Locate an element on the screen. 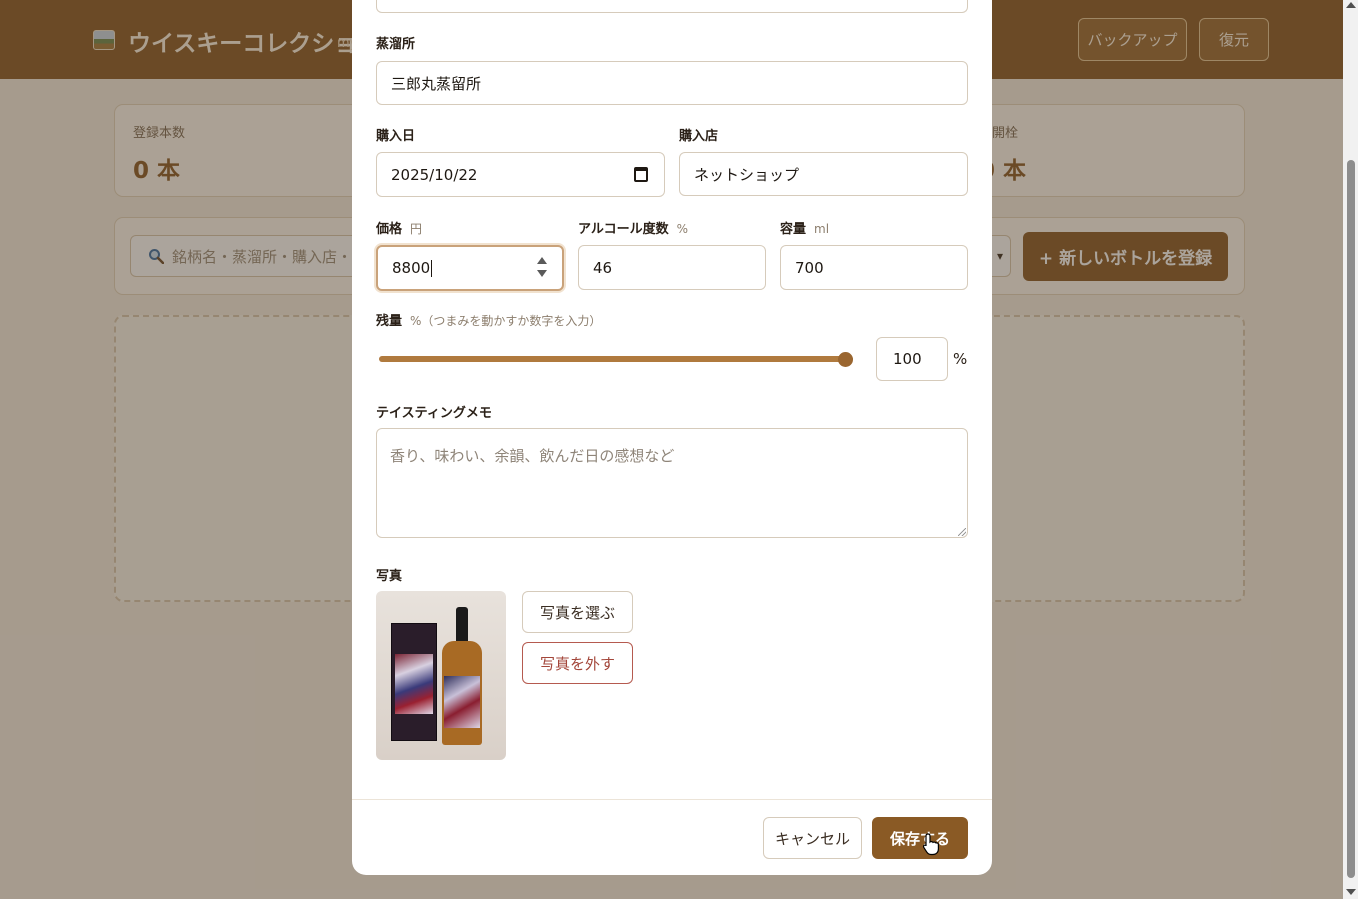  volume-unit: ml is located at coordinates (822, 229).